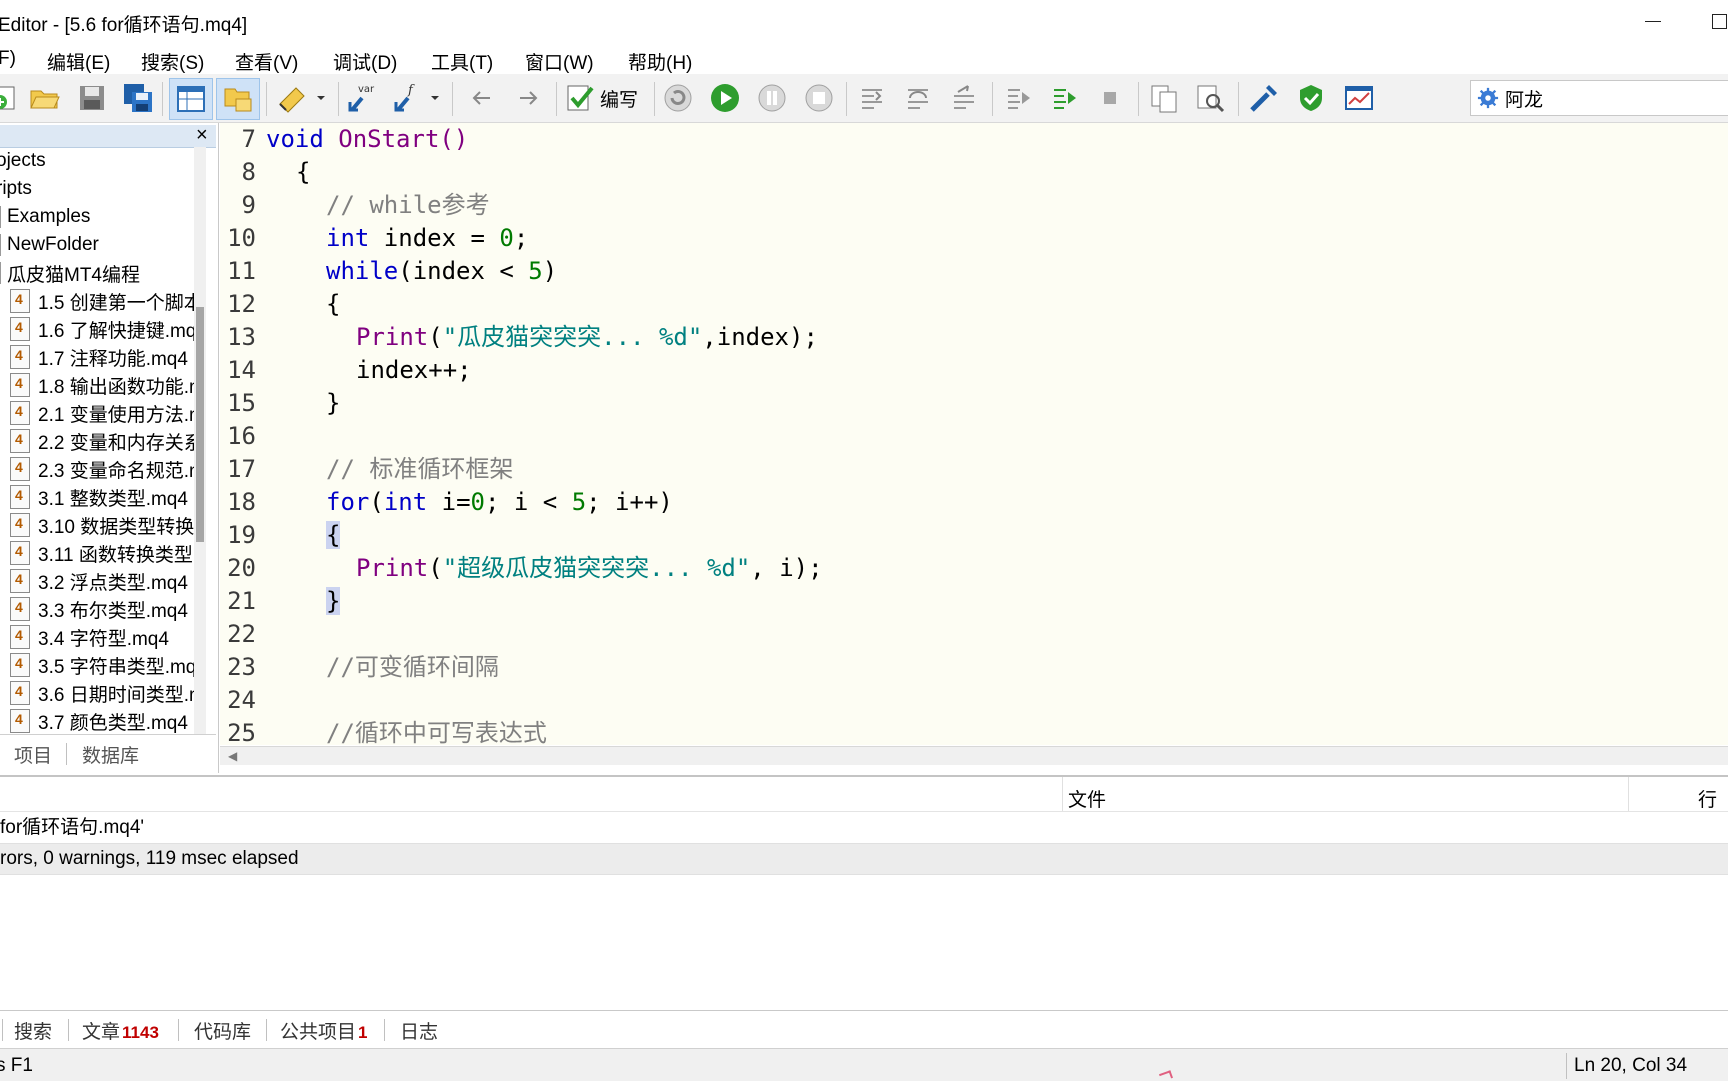 The height and width of the screenshot is (1082, 1728). Describe the element at coordinates (323, 1030) in the screenshot. I see `tab-public-projects: 公共项目 1` at that location.